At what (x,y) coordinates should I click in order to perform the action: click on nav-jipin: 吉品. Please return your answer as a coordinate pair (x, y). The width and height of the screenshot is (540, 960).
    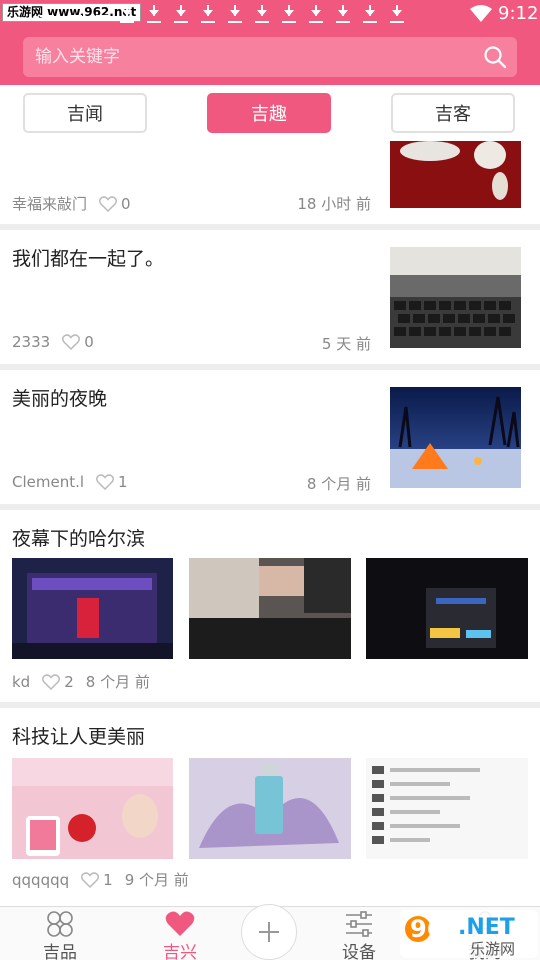
    Looking at the image, I should click on (60, 933).